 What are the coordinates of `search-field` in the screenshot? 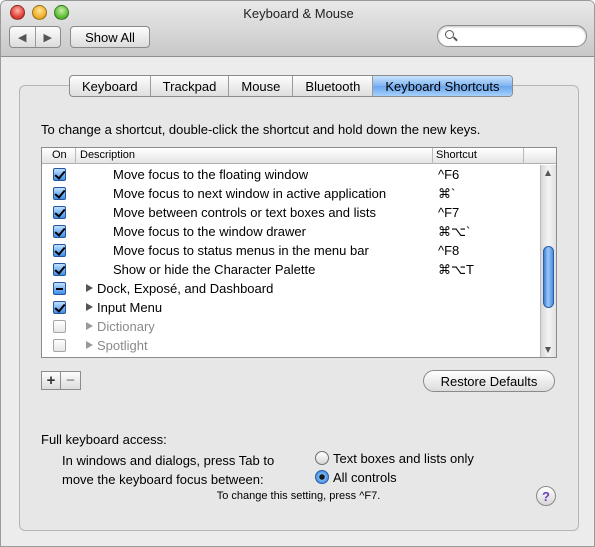 It's located at (512, 36).